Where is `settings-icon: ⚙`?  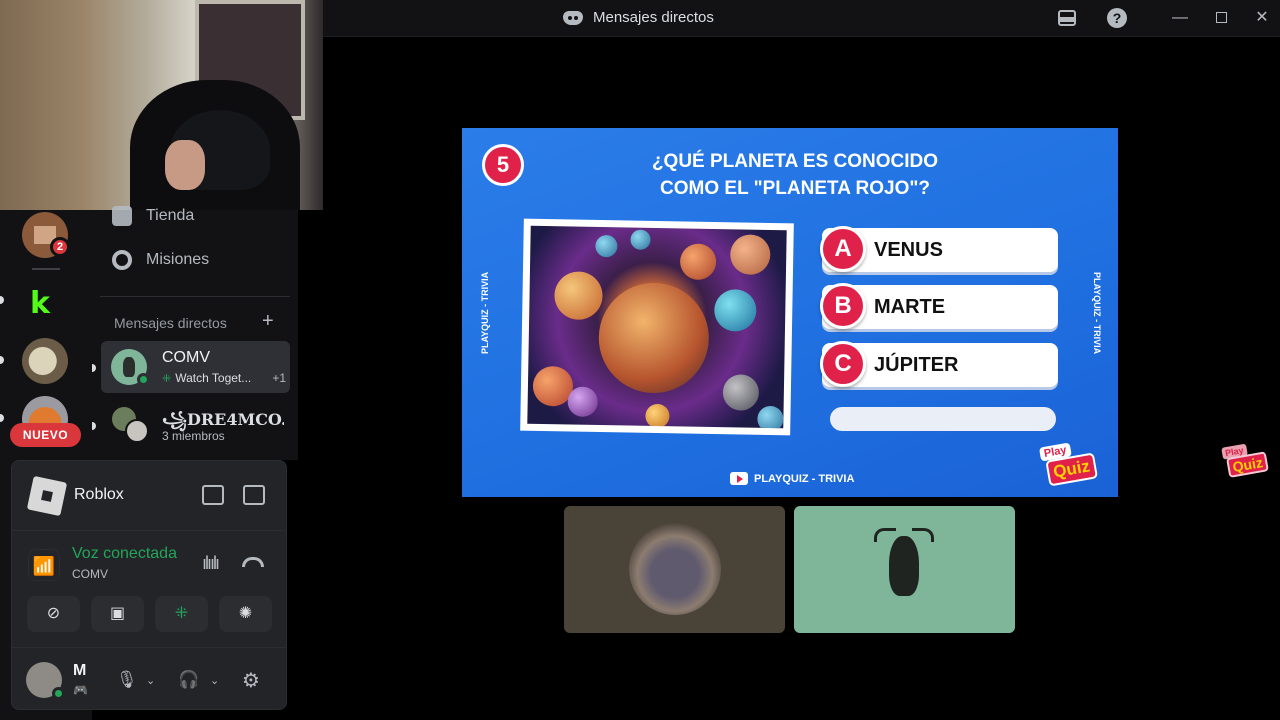
settings-icon: ⚙ is located at coordinates (251, 680).